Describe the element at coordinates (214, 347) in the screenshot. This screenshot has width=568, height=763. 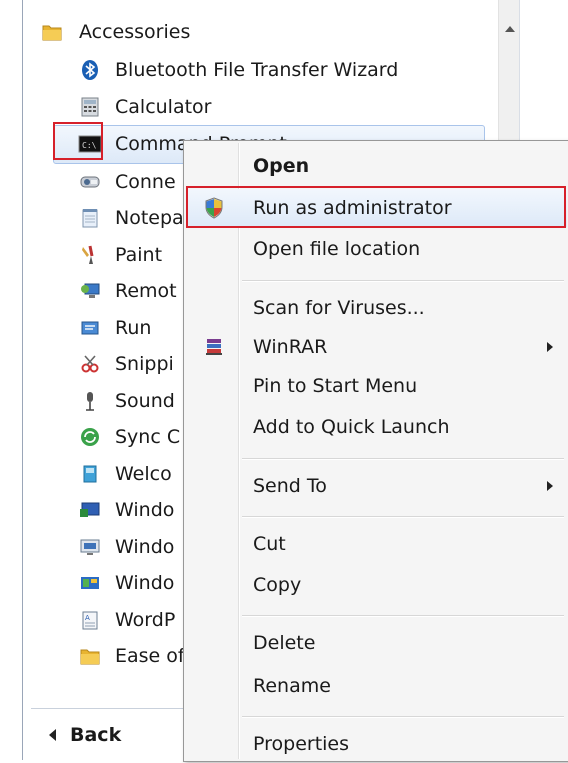
I see `winrar-icon` at that location.